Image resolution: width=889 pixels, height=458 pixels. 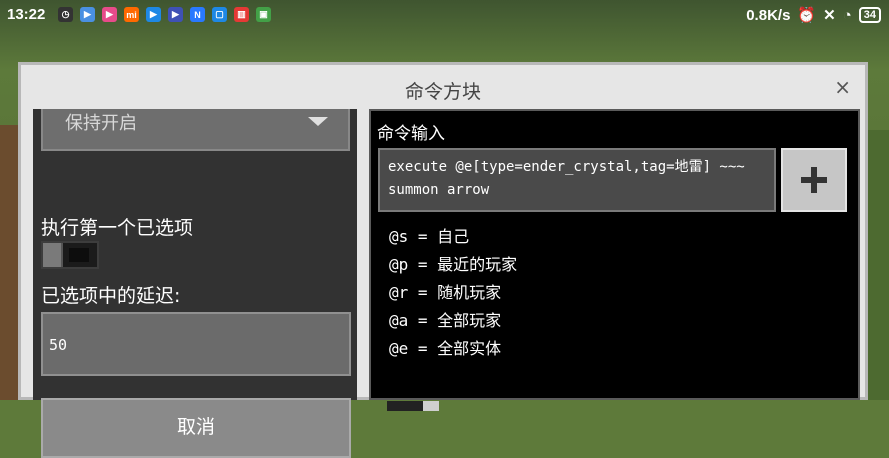 What do you see at coordinates (196, 428) in the screenshot?
I see `cancel-button: 取消` at bounding box center [196, 428].